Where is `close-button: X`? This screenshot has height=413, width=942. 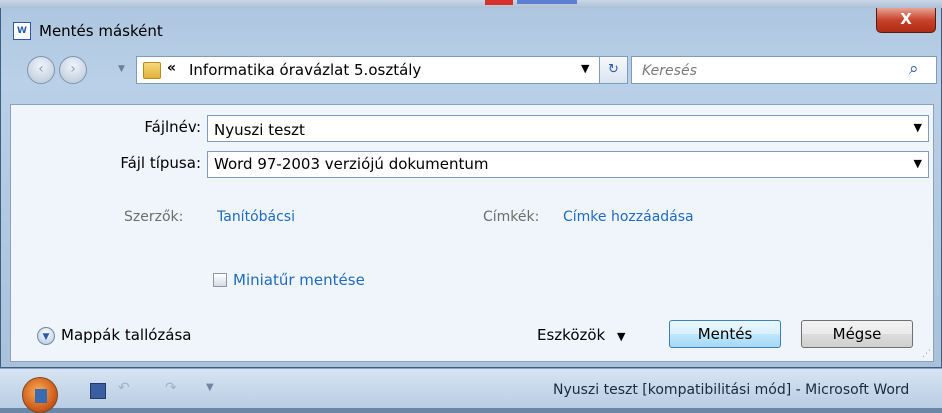
close-button: X is located at coordinates (906, 20).